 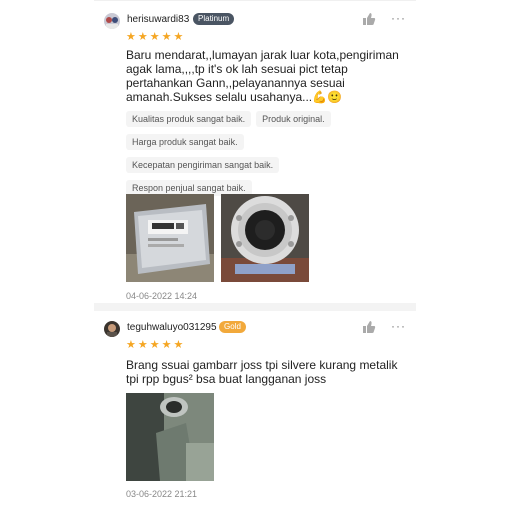 I want to click on review-tag: Kualitas produk sangat baik., so click(x=189, y=119).